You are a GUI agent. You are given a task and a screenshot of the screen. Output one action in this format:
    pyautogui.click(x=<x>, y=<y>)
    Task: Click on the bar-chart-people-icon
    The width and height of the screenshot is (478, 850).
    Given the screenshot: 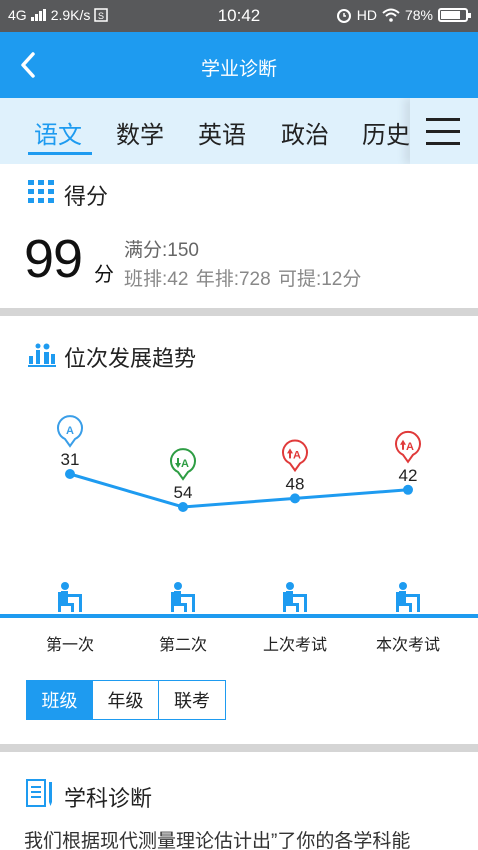 What is the action you would take?
    pyautogui.click(x=42, y=355)
    